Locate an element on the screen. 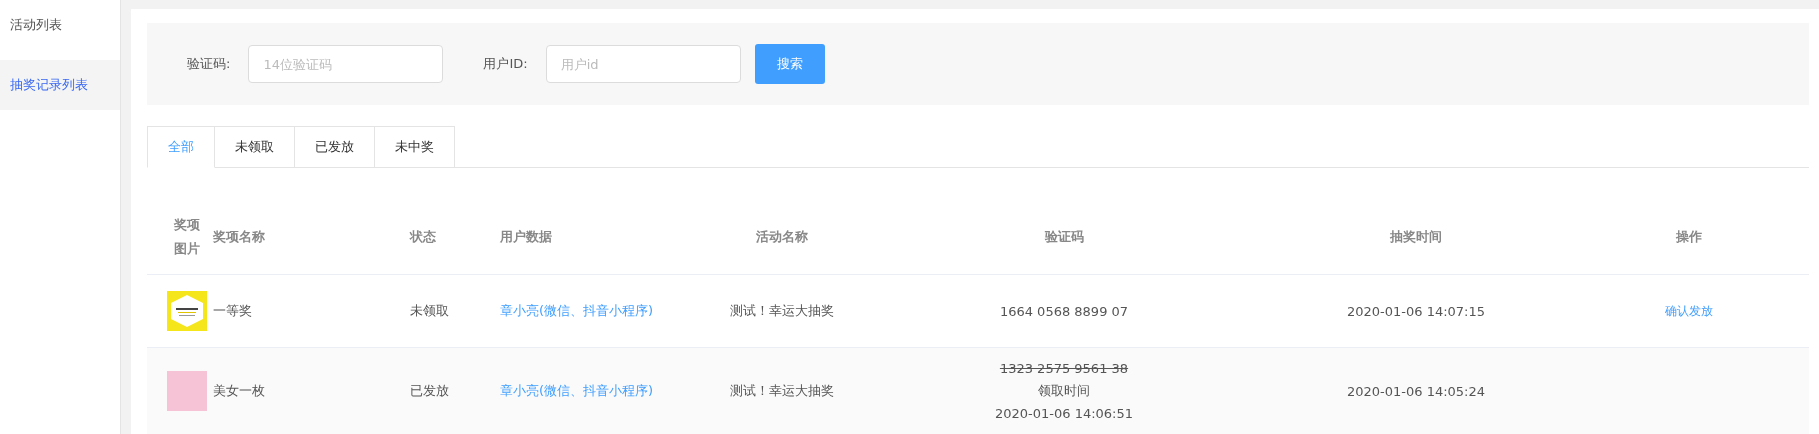 This screenshot has width=1819, height=434. column-header: 奖项名称 is located at coordinates (239, 237).